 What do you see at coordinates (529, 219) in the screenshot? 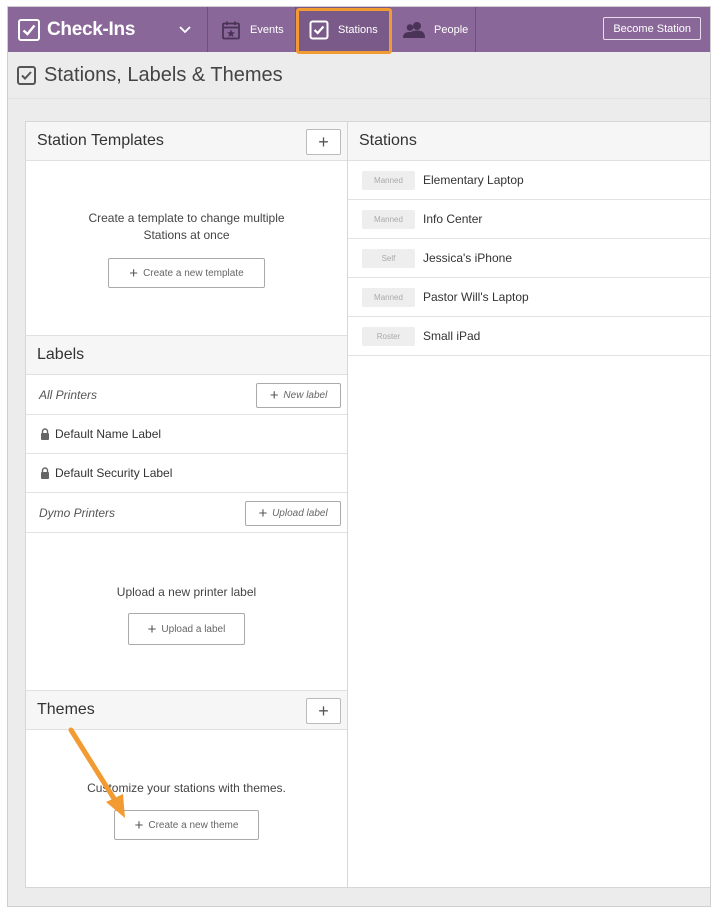
I see `table-row: Manned Info Center` at bounding box center [529, 219].